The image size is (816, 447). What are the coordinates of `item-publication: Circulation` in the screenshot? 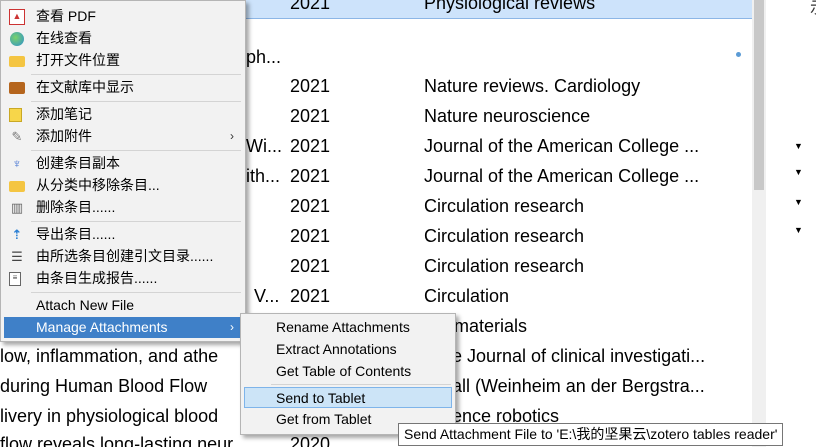 It's located at (467, 296).